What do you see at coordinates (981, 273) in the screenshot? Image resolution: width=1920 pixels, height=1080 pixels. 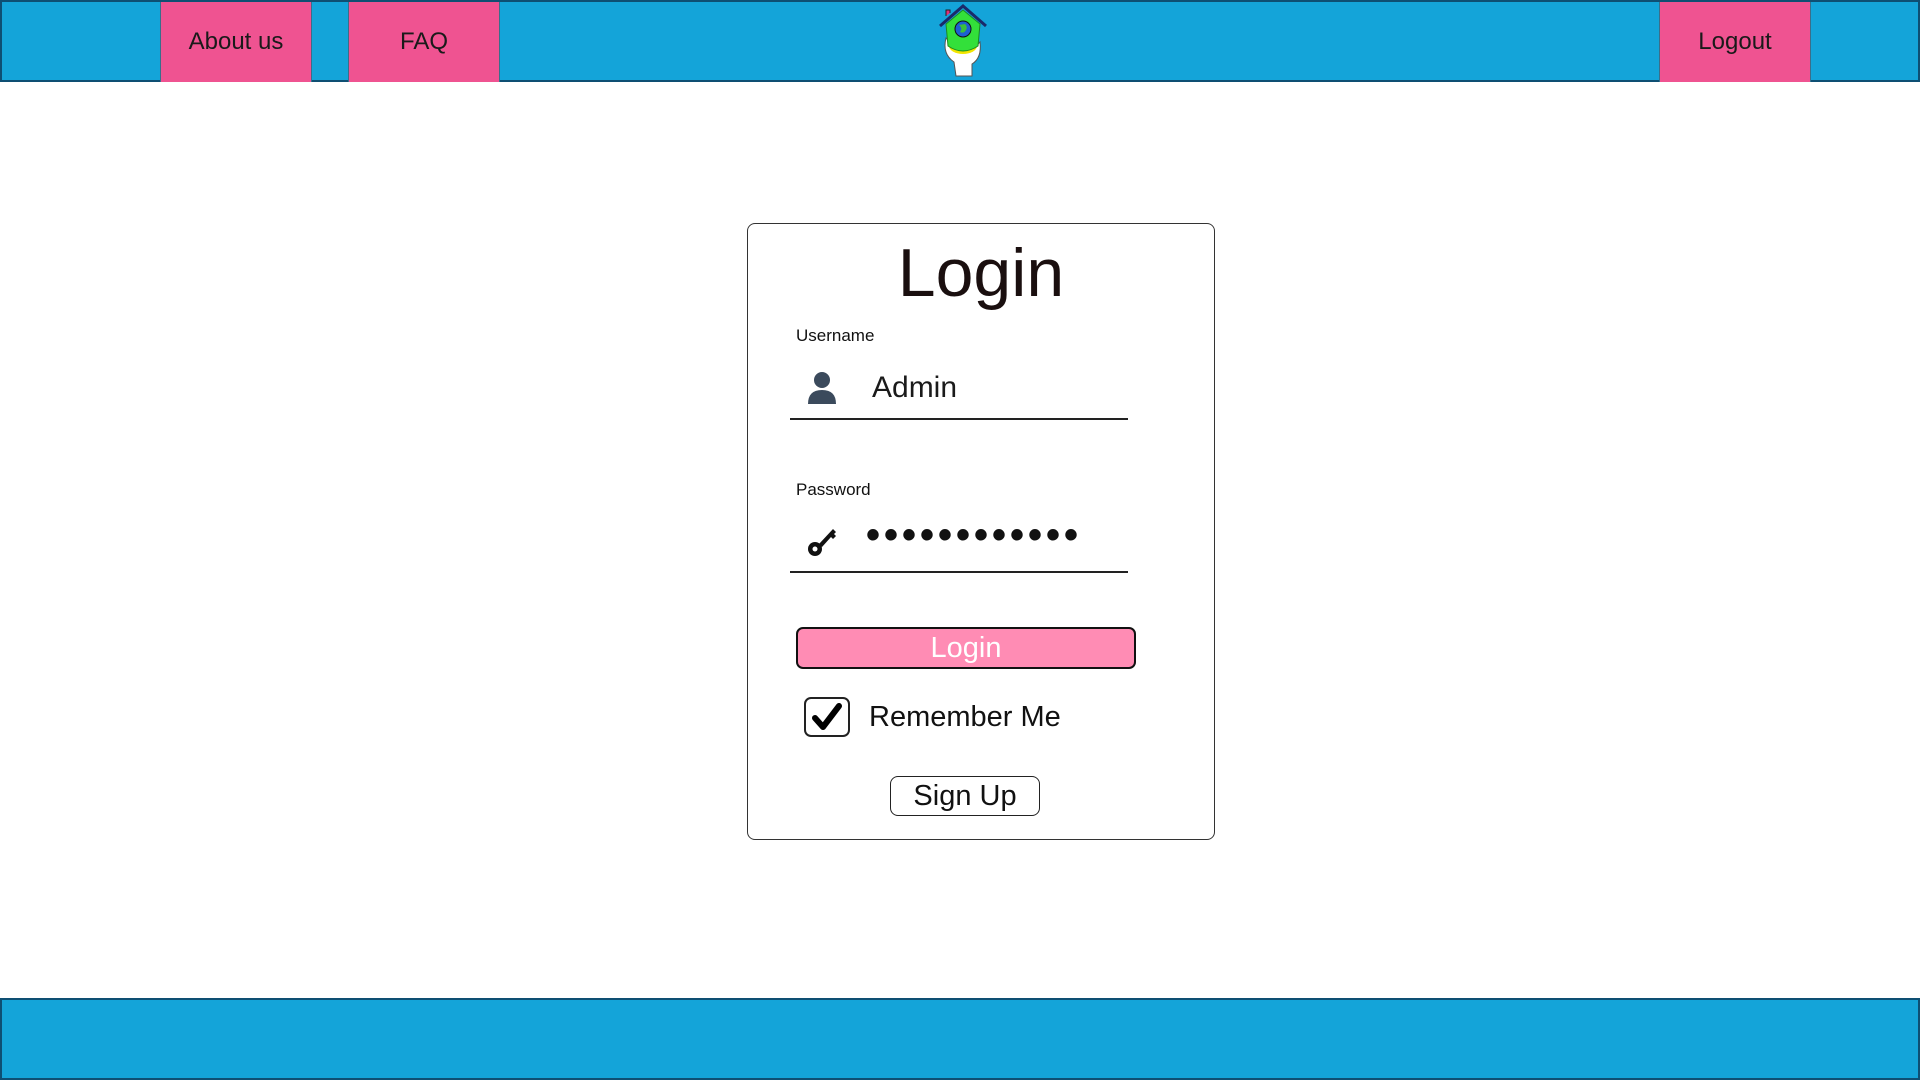 I see `login-title: Login` at bounding box center [981, 273].